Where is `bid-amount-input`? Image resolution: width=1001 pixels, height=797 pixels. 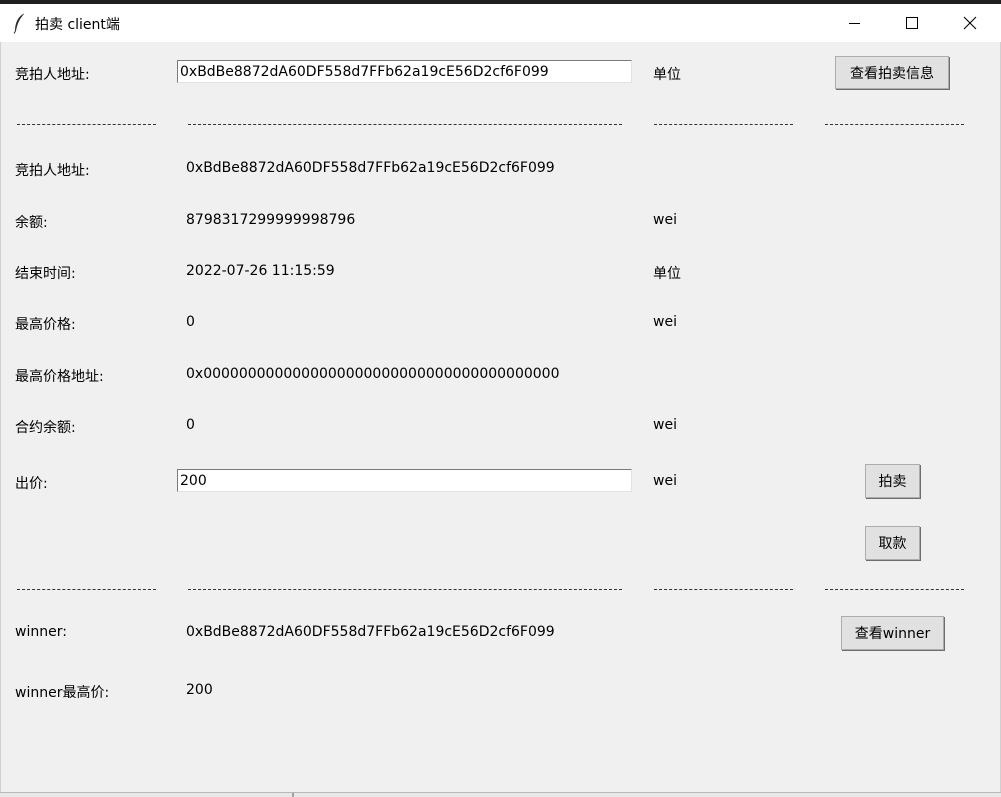 bid-amount-input is located at coordinates (404, 480).